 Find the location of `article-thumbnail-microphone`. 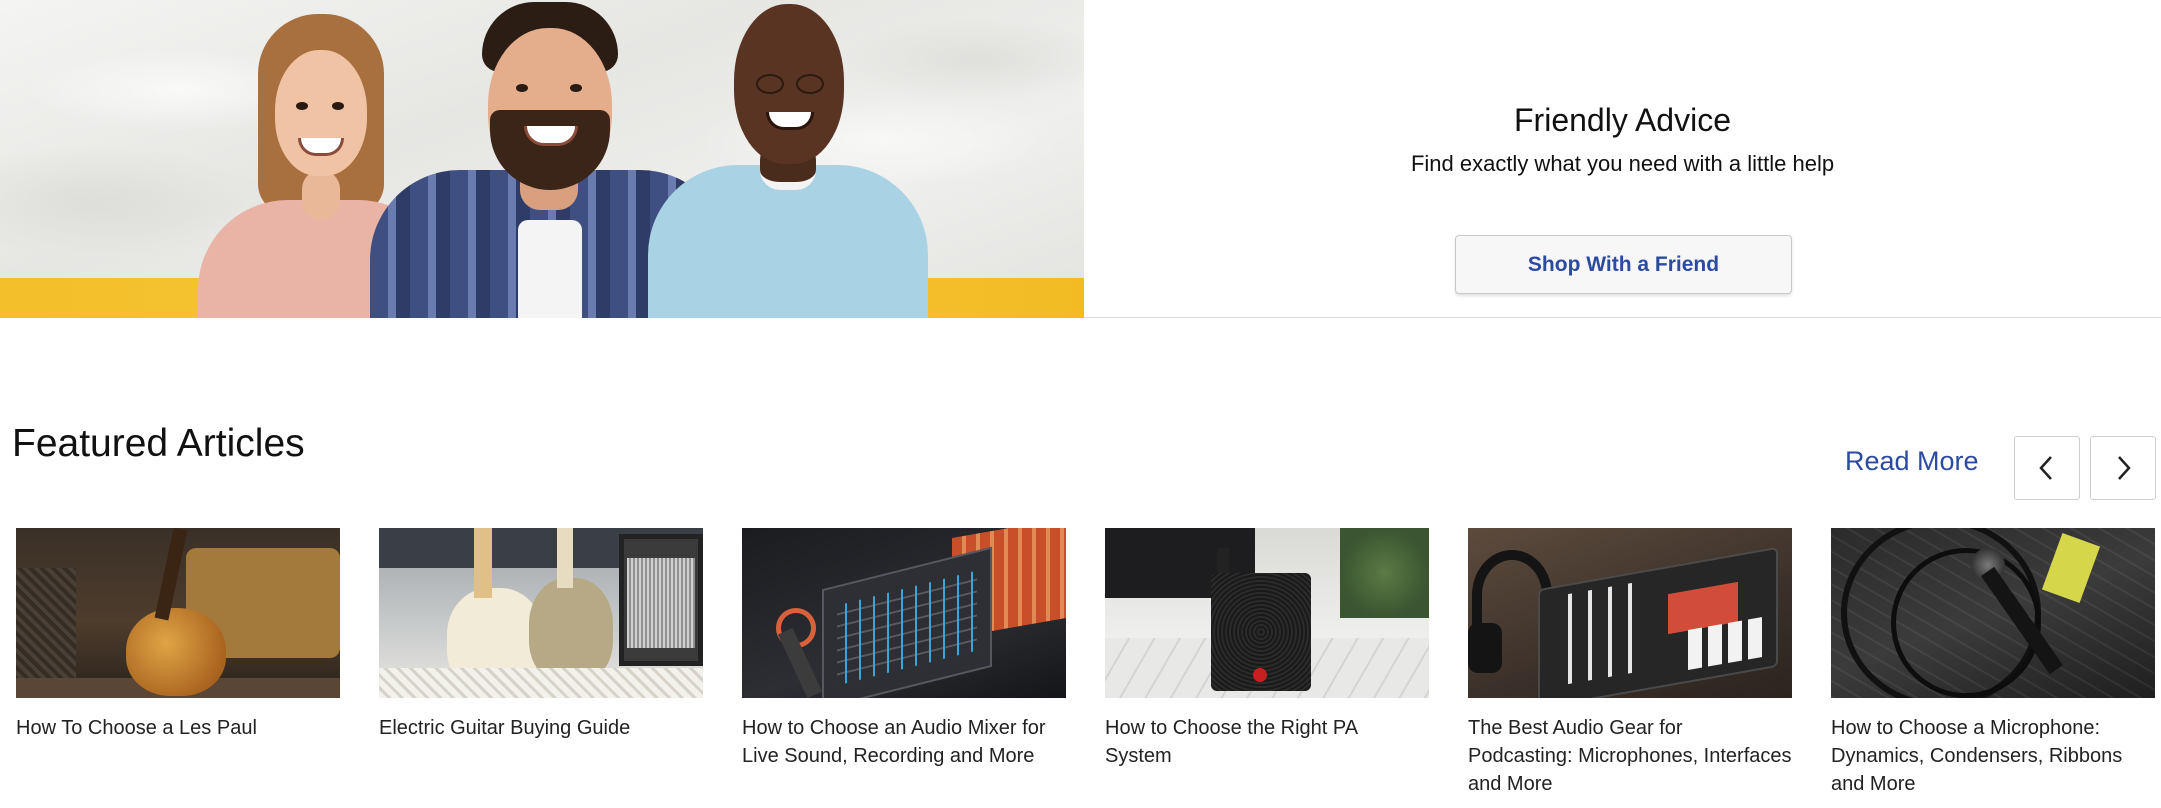

article-thumbnail-microphone is located at coordinates (1993, 613).